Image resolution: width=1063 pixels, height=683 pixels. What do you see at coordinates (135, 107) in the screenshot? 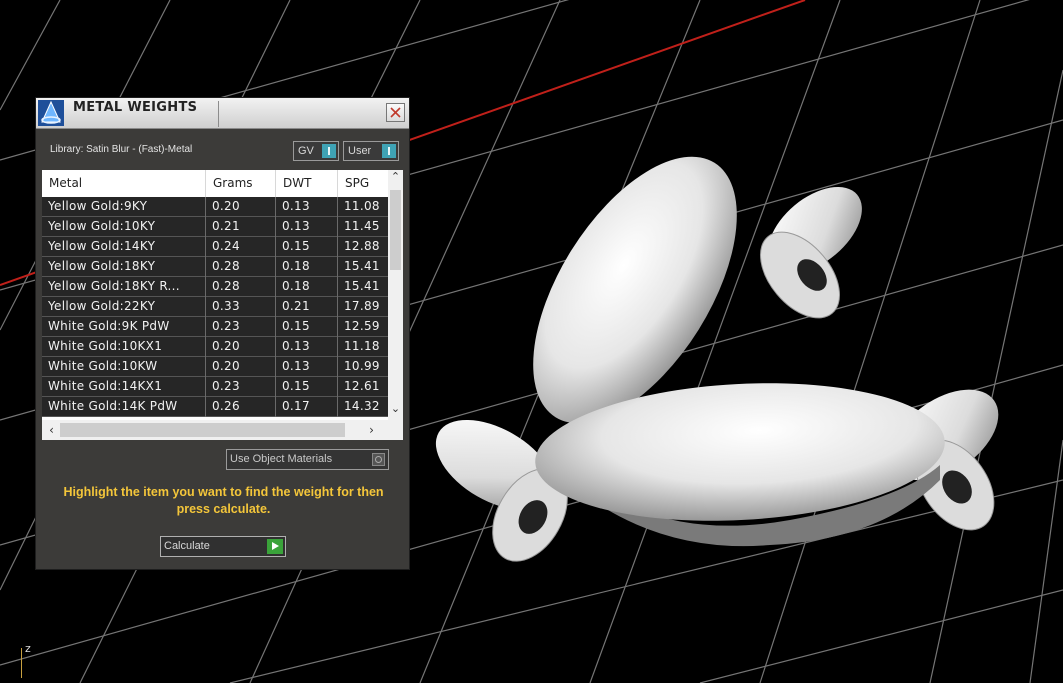
I see `window-title: METAL WEIGHTS` at bounding box center [135, 107].